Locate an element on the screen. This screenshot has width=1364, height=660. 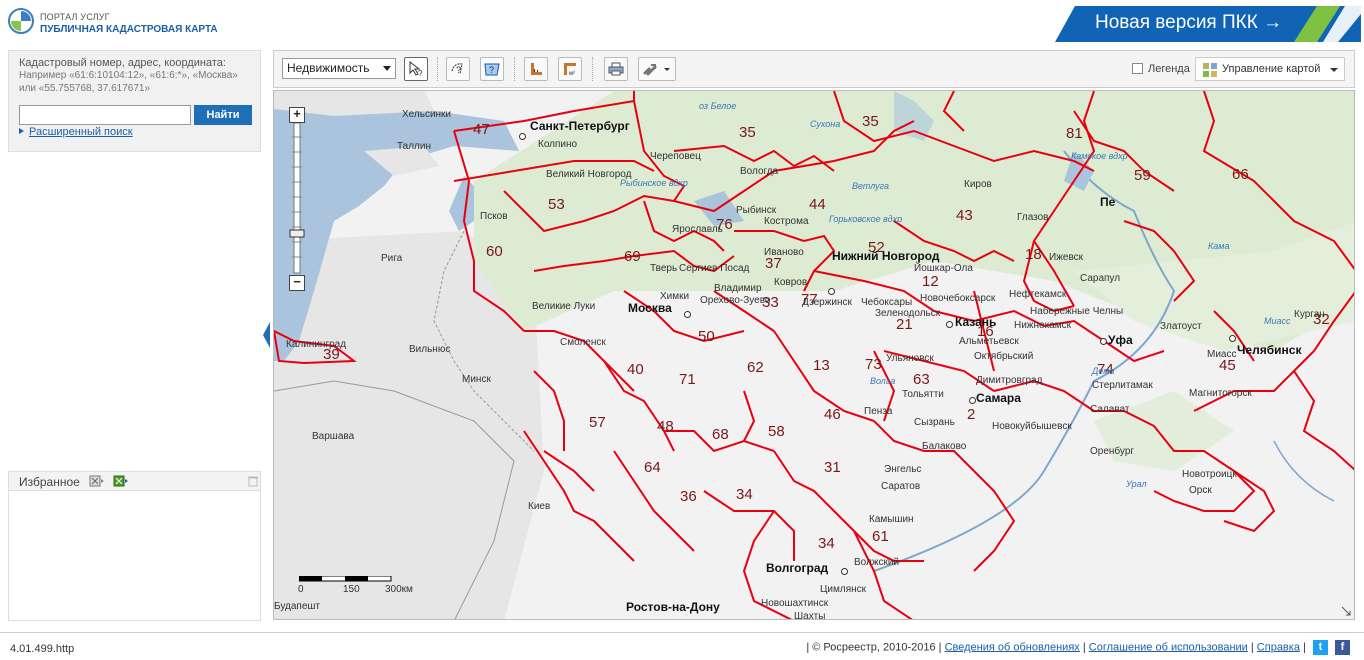
new-version-button: Новая версия ПКК → is located at coordinates (1188, 23).